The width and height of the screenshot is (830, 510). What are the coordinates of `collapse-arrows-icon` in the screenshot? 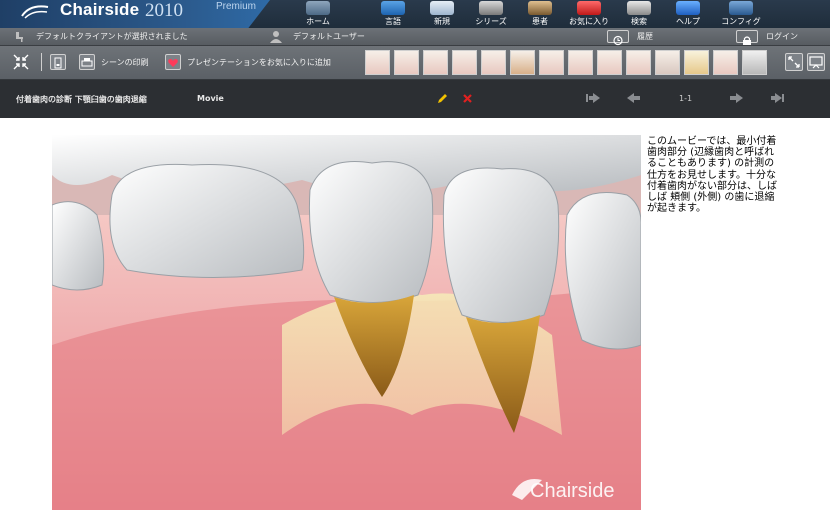 It's located at (21, 62).